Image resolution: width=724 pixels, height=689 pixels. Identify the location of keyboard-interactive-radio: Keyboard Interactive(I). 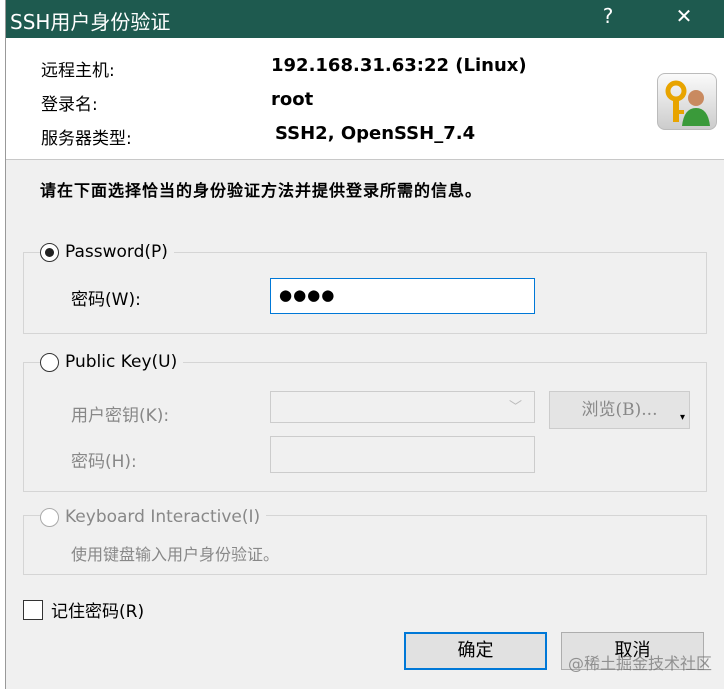
(153, 517).